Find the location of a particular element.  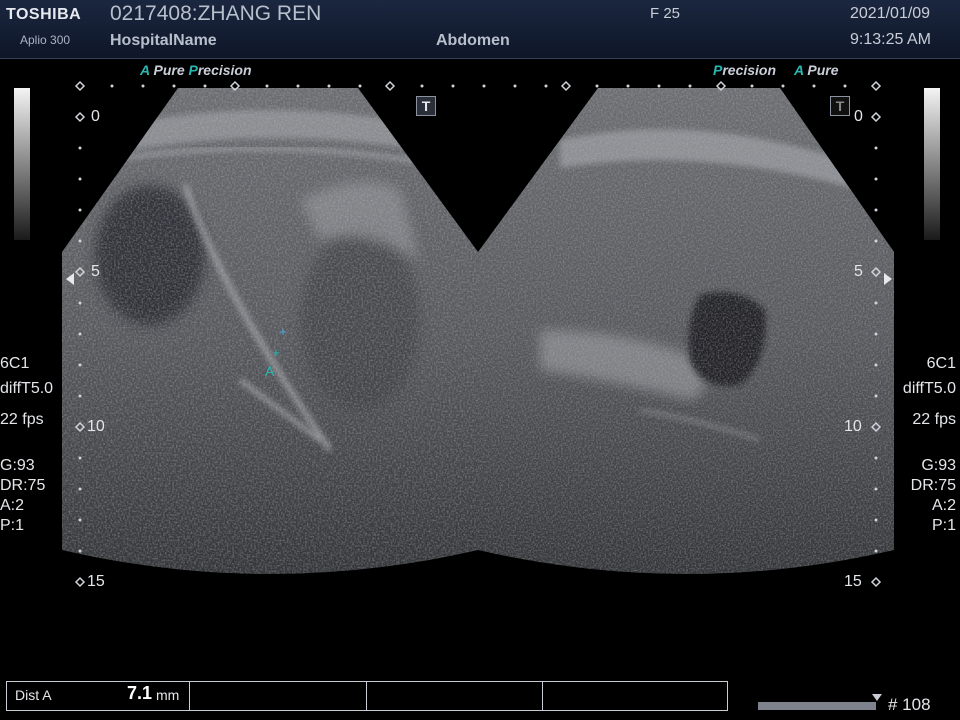

left-probe: 6C1 is located at coordinates (15, 363).